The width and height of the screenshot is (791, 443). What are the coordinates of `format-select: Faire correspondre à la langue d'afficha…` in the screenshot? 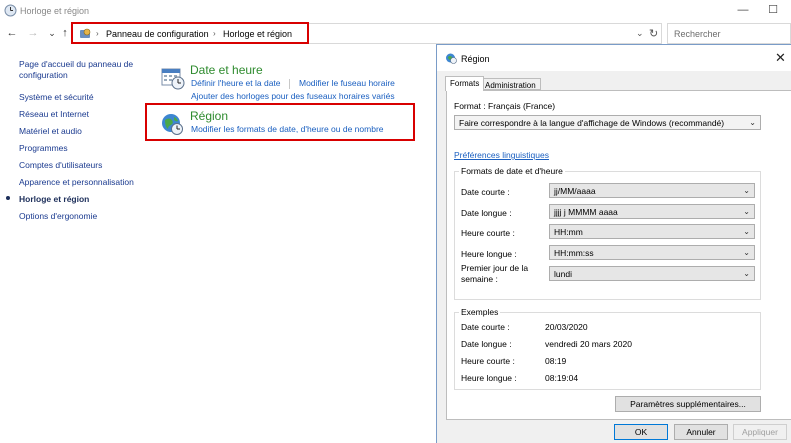 It's located at (607, 122).